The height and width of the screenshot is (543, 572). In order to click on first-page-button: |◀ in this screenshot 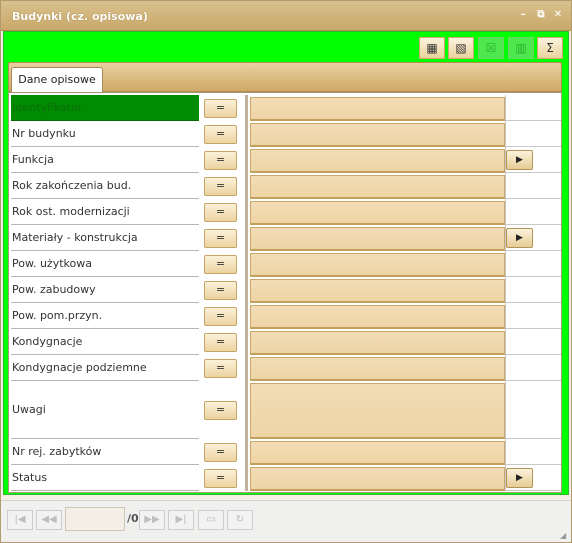, I will do `click(20, 520)`.